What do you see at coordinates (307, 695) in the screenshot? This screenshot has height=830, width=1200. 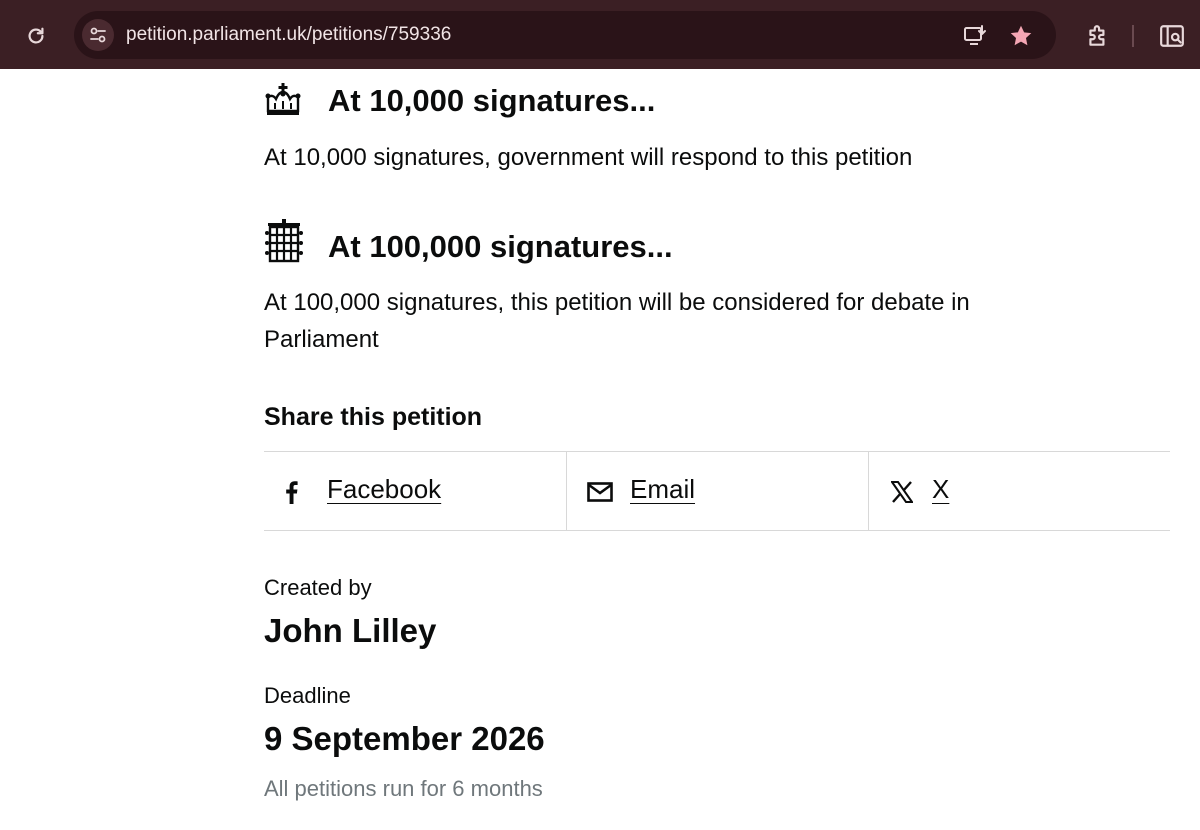 I see `deadline-label: Deadline` at bounding box center [307, 695].